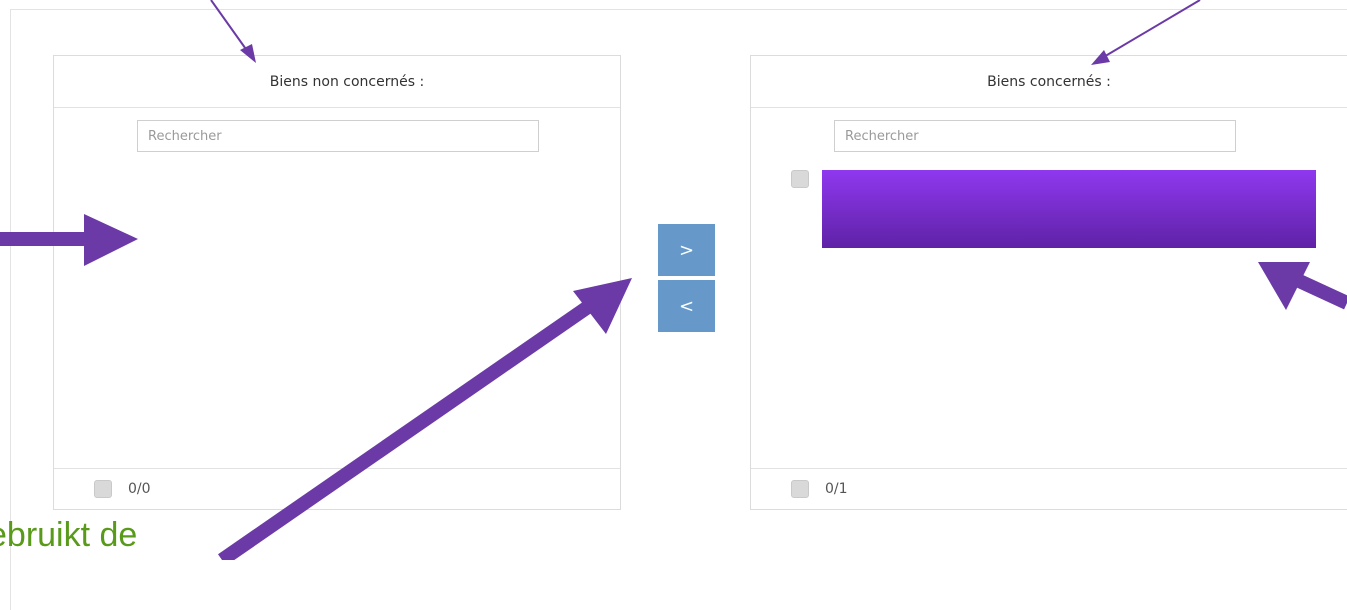  Describe the element at coordinates (337, 82) in the screenshot. I see `available-items-title: Biens non concernés :` at that location.